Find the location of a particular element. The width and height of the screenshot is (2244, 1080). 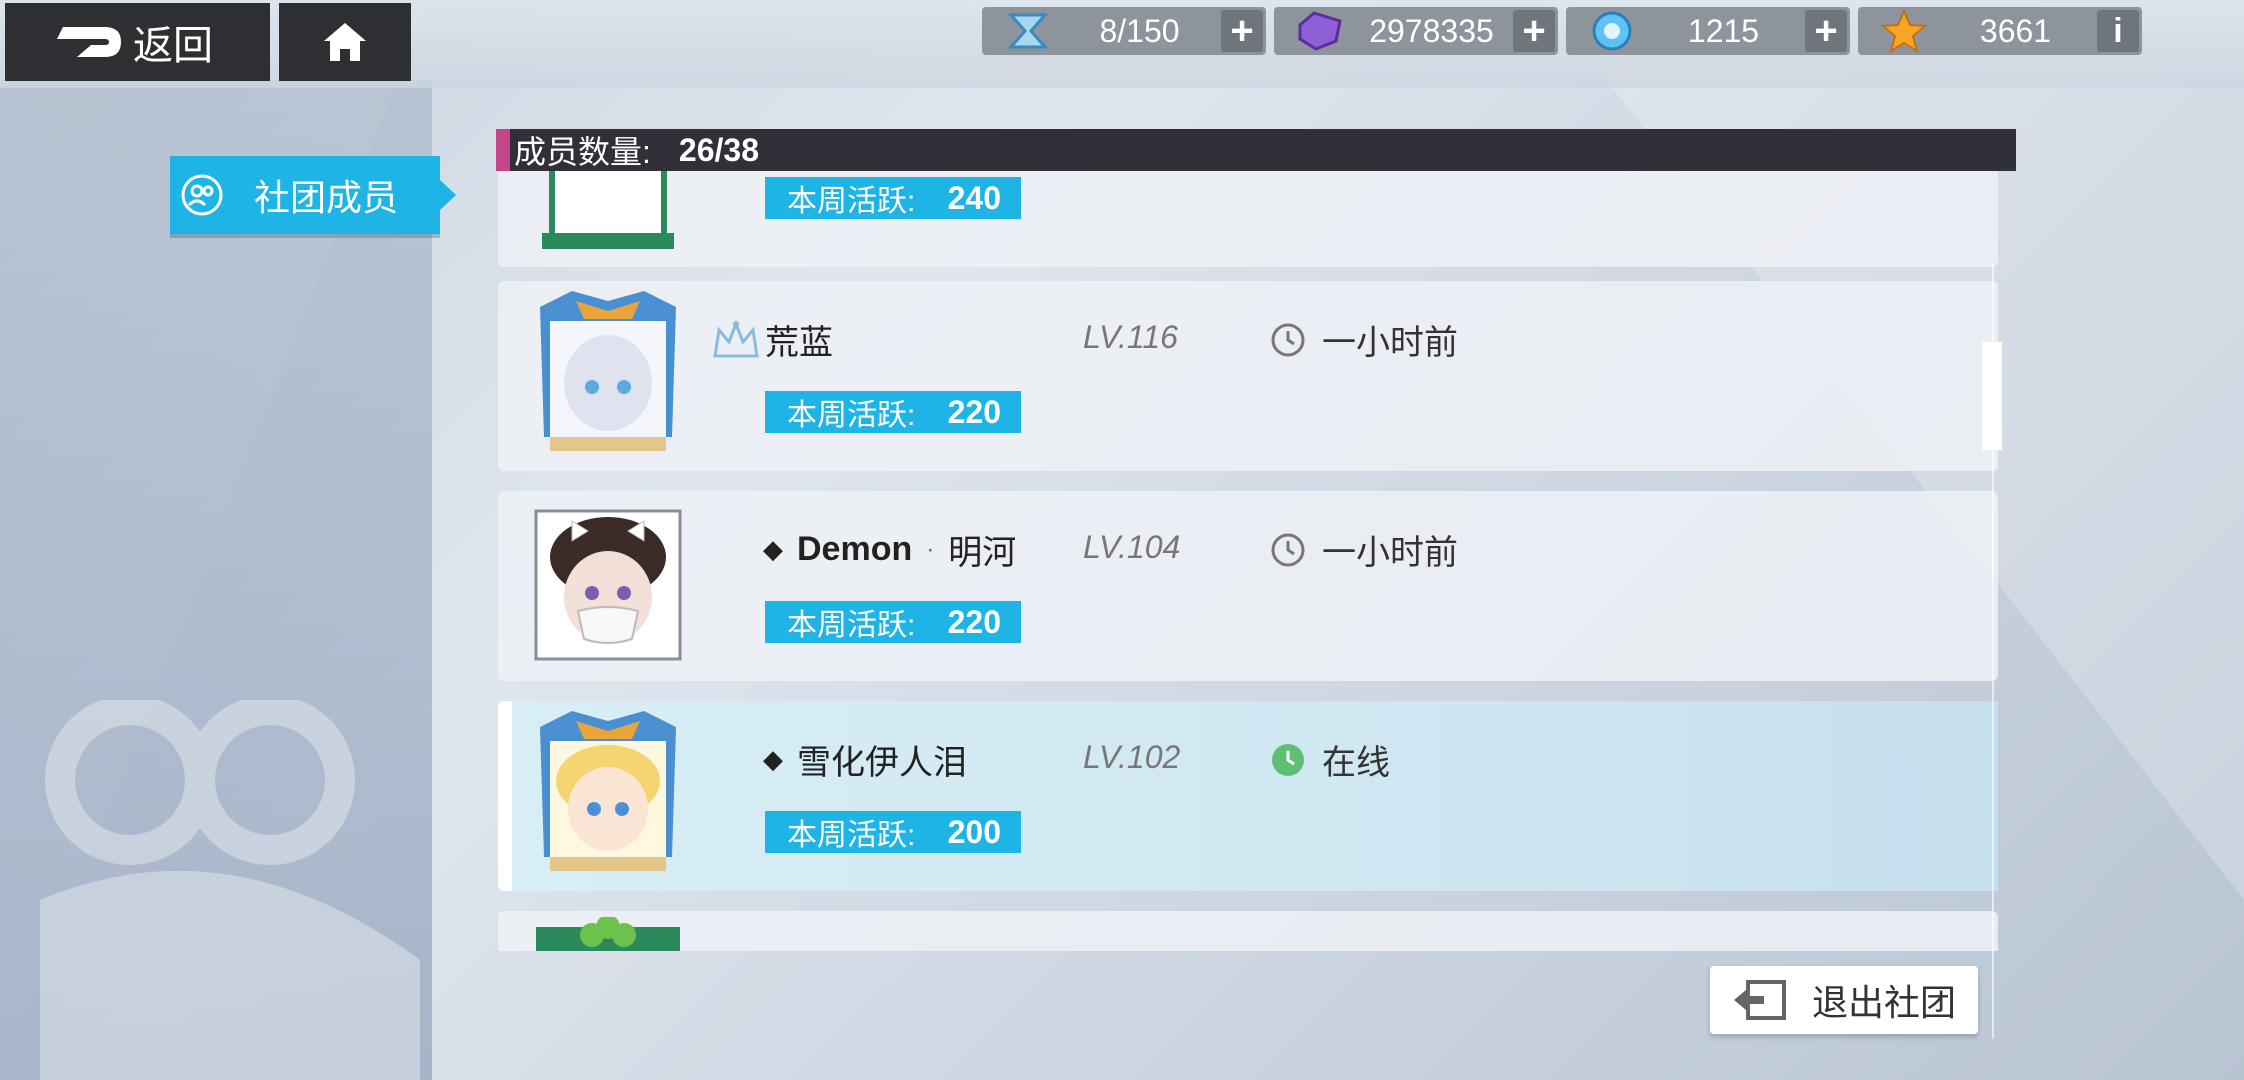

blue-orb-icon is located at coordinates (1612, 31).